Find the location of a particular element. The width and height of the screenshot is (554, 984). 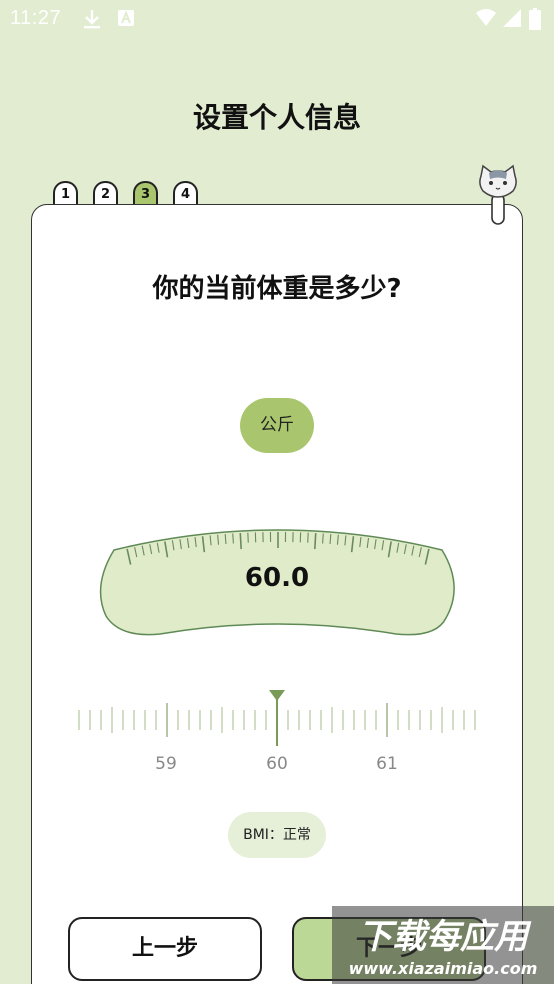

question-heading: 你的当前体重是多少? is located at coordinates (277, 289).